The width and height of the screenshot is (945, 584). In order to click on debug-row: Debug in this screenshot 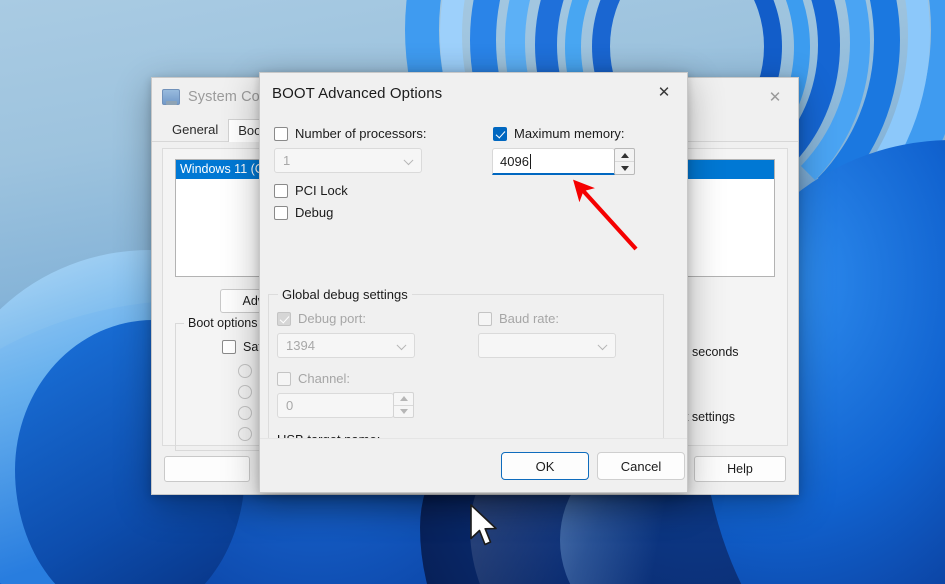, I will do `click(303, 212)`.